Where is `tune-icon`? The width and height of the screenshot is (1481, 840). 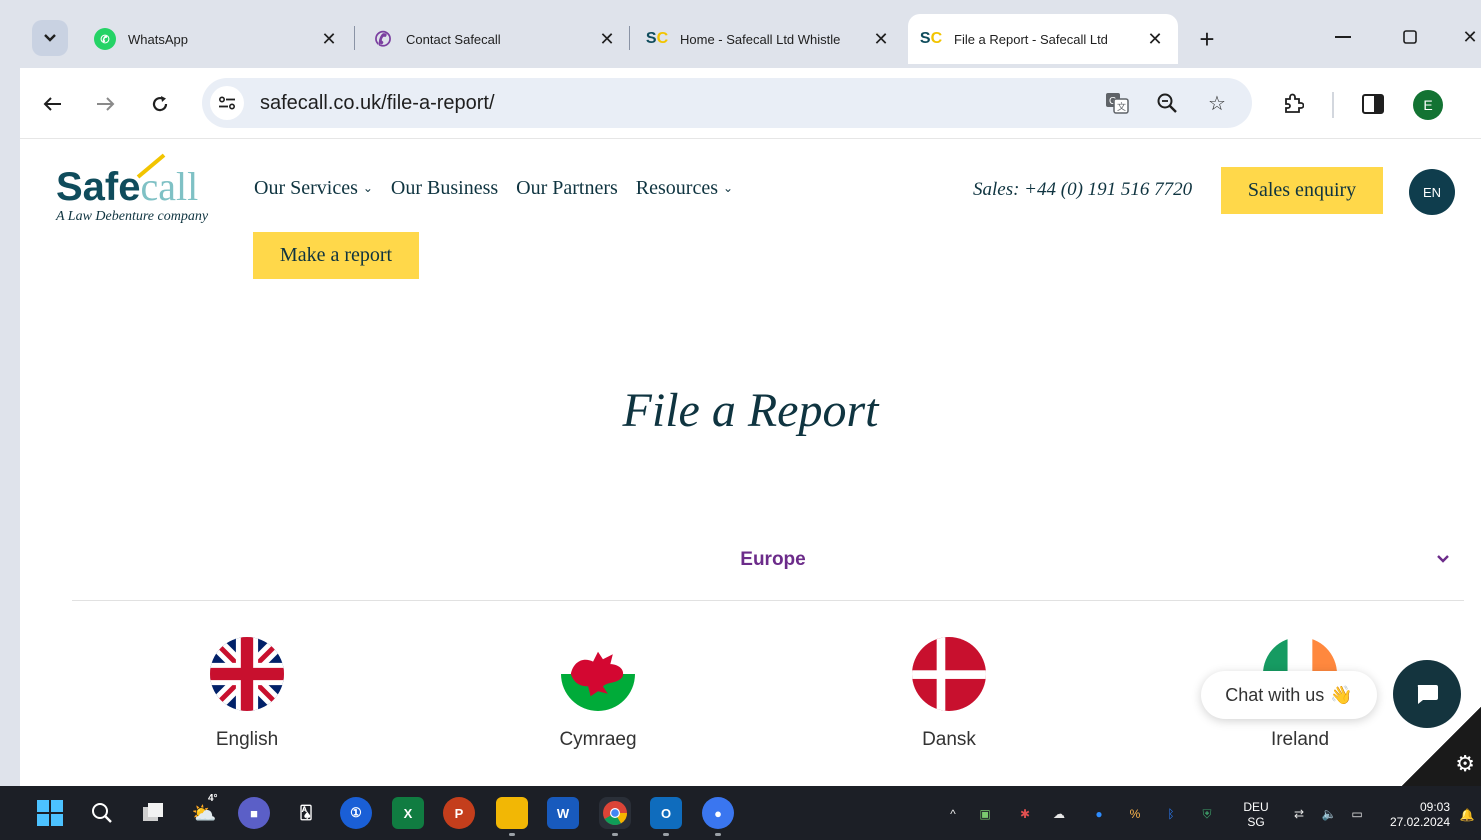
tune-icon is located at coordinates (227, 103).